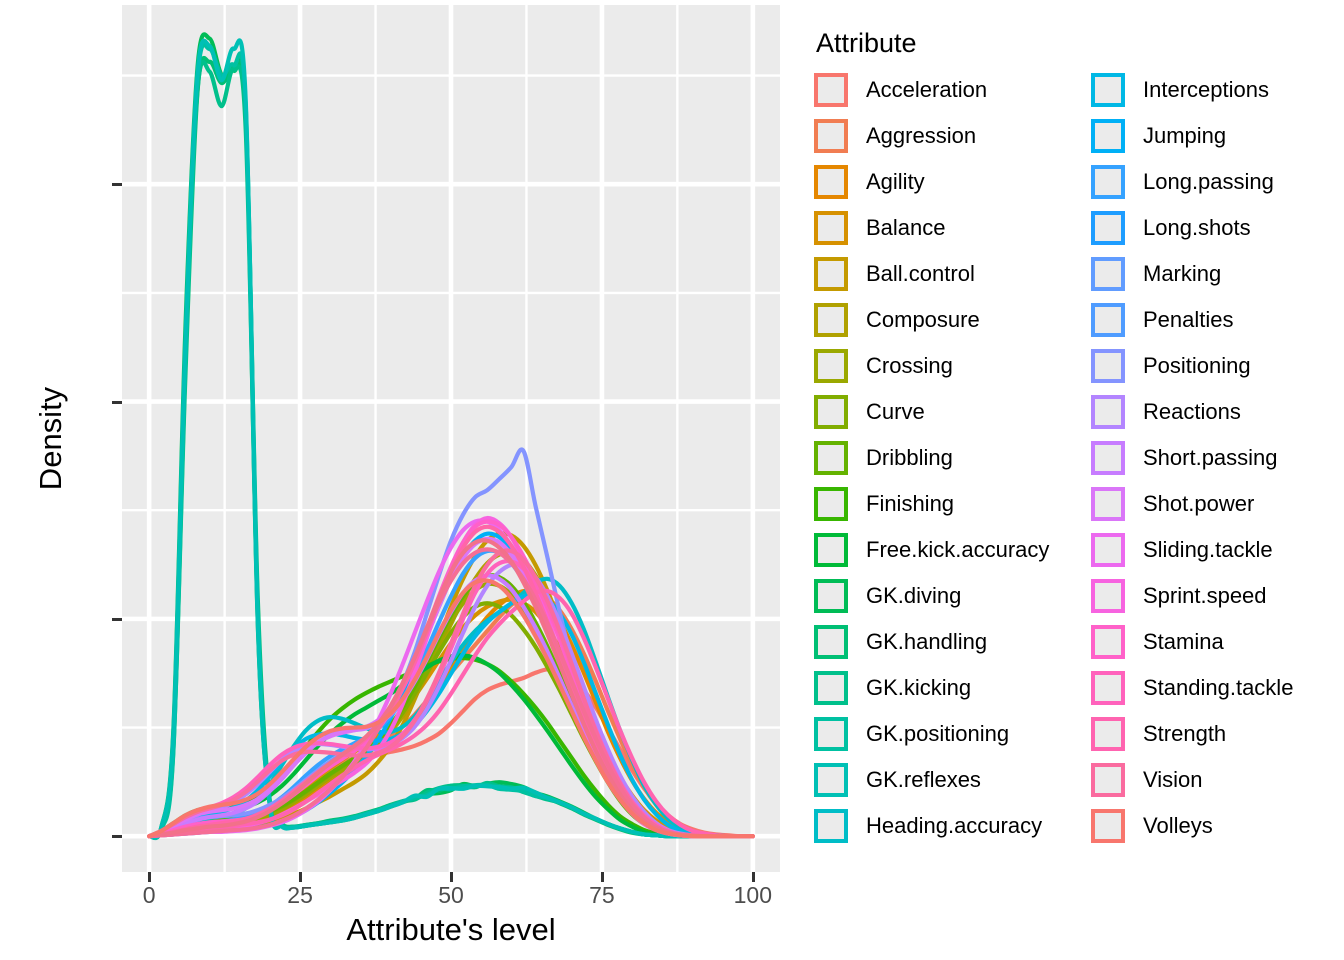 The height and width of the screenshot is (960, 1344). What do you see at coordinates (1218, 687) in the screenshot?
I see `legend-item-label: Standing.tackle` at bounding box center [1218, 687].